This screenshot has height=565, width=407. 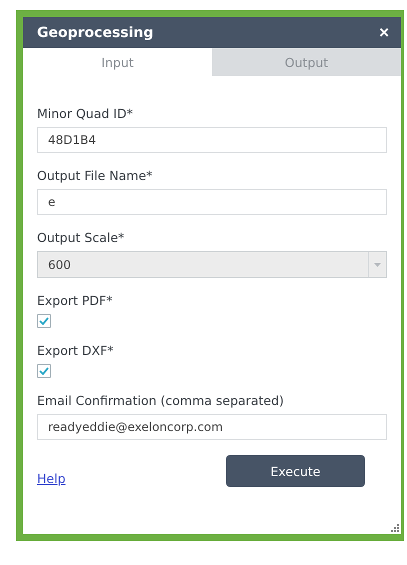 I want to click on execute-button: Execute, so click(x=295, y=471).